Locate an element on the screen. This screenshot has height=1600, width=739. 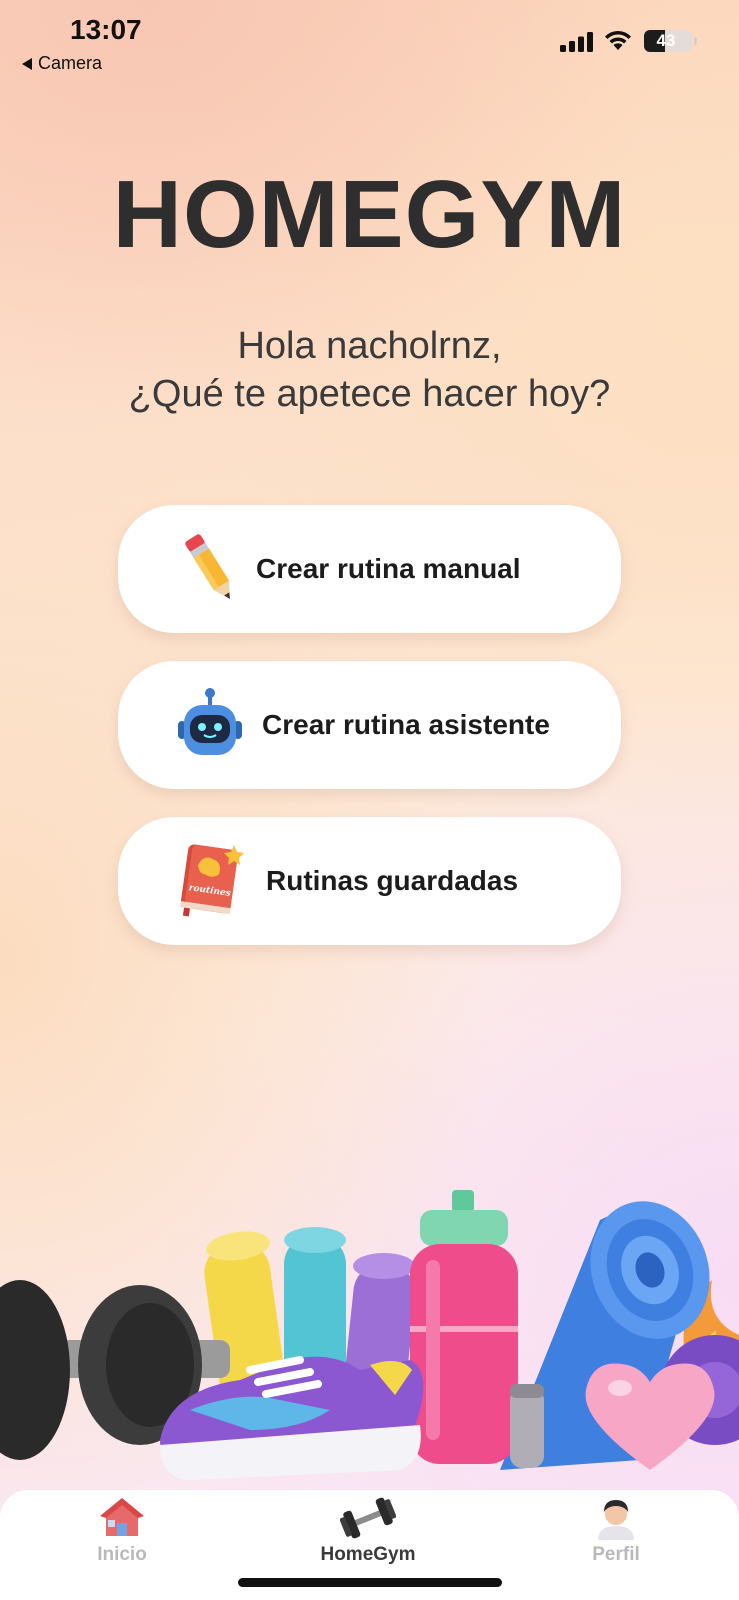
create-assistant-routine-label: Crear rutina asistente is located at coordinates (406, 724).